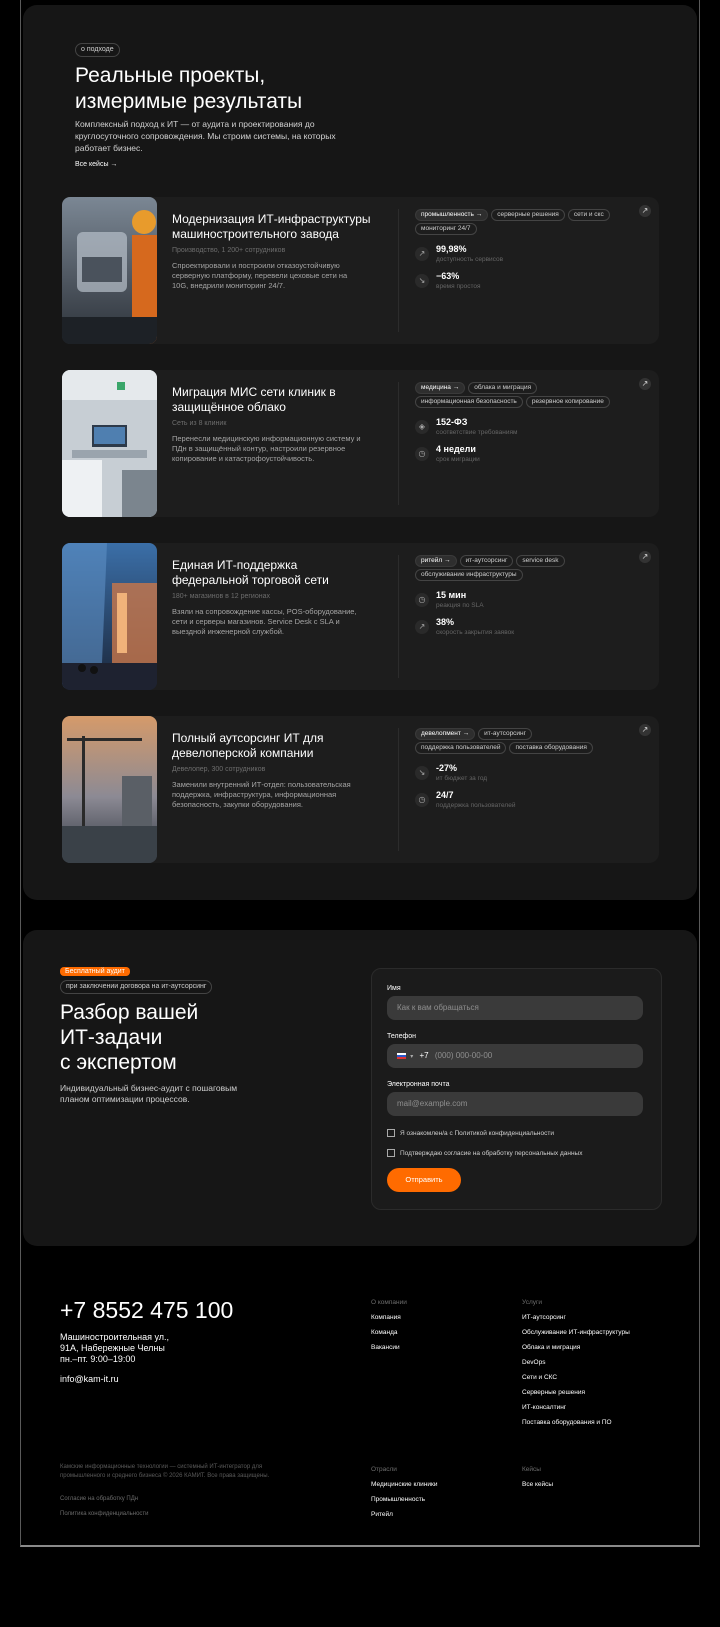  What do you see at coordinates (111, 1037) in the screenshot?
I see `audit-title-line2: ИТ-задачи` at bounding box center [111, 1037].